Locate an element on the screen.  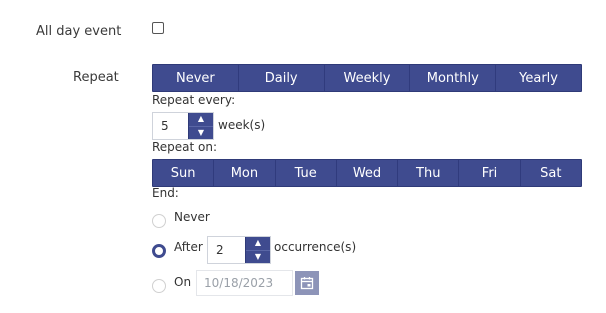
day-wed: Wed is located at coordinates (366, 173).